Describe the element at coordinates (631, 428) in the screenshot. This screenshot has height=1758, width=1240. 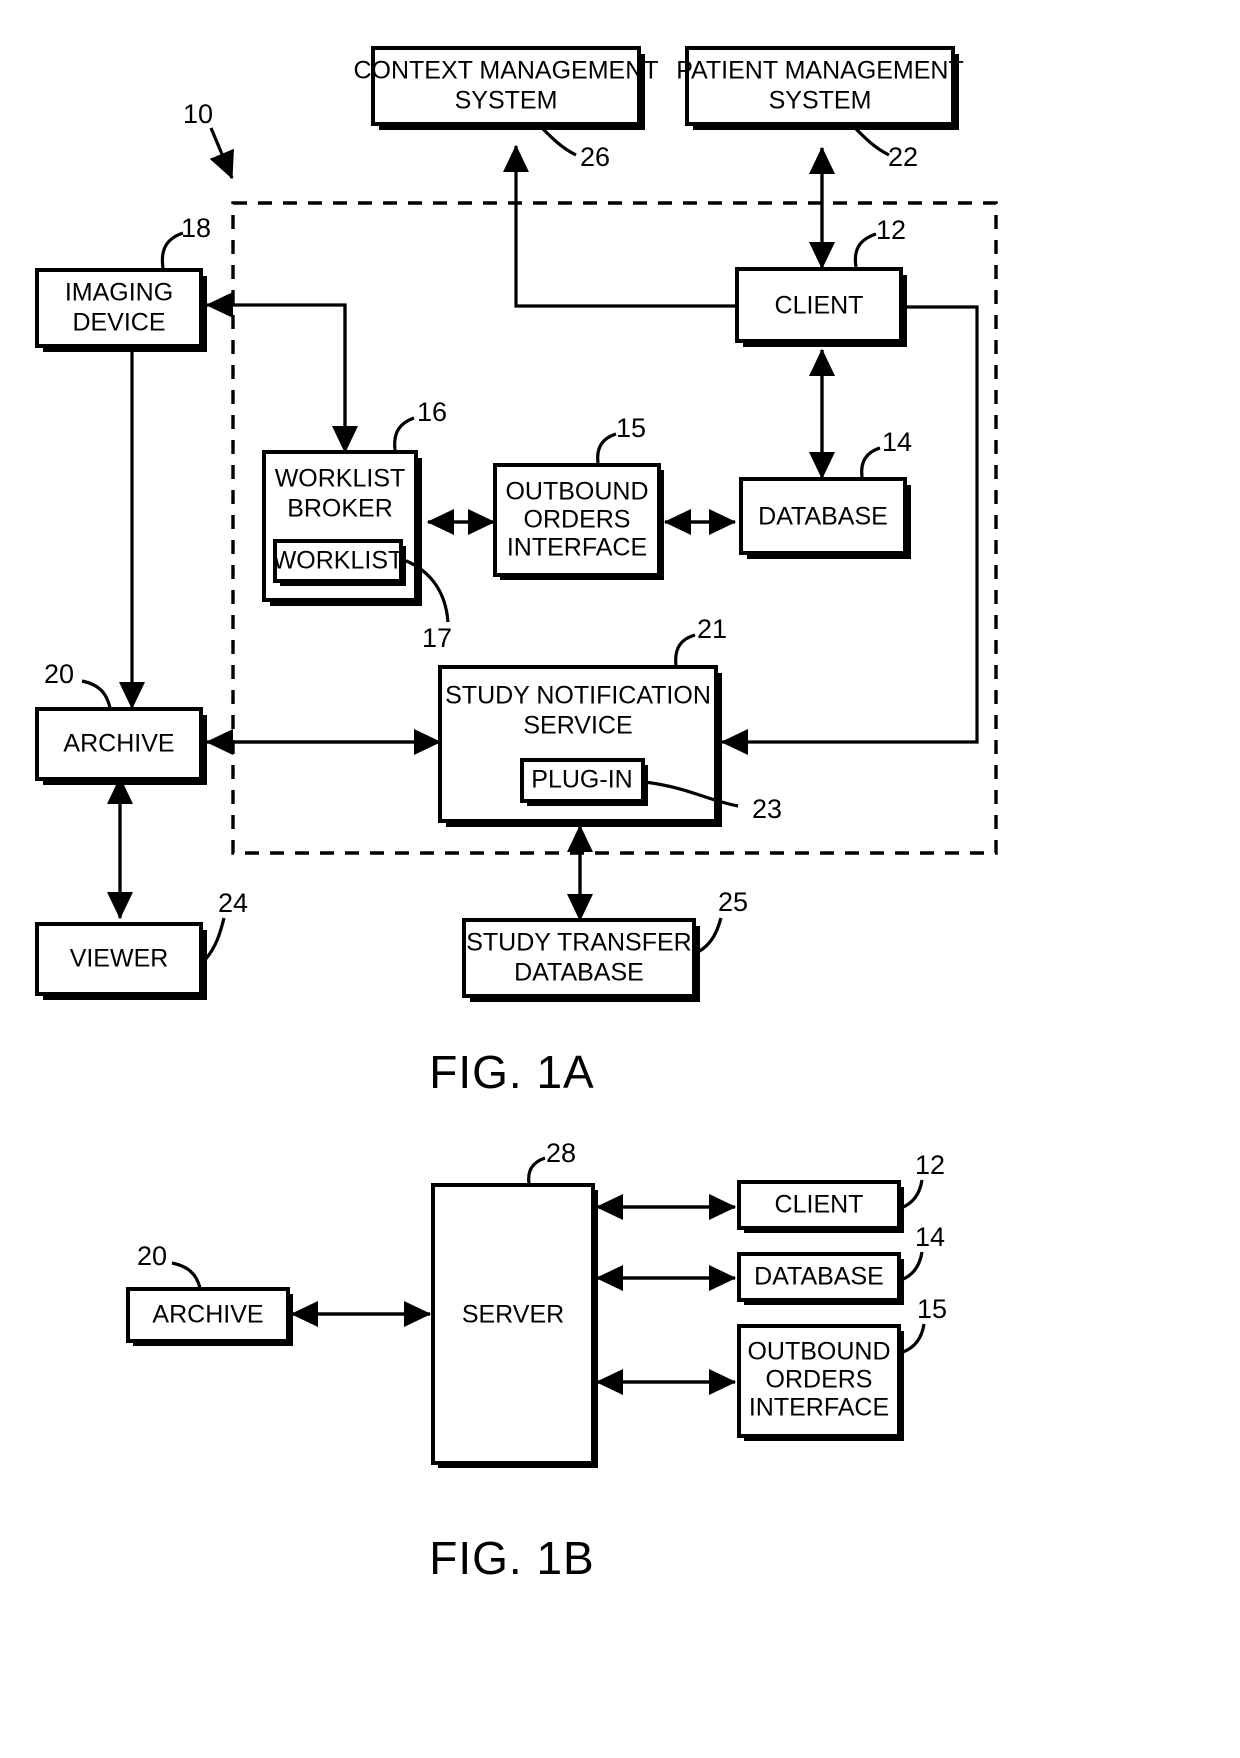
I see `ref-number-15: 15` at that location.